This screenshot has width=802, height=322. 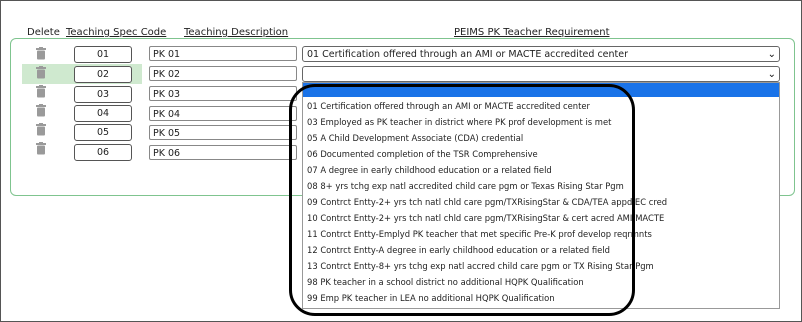 What do you see at coordinates (103, 94) in the screenshot?
I see `teaching-spec-code-field: 03` at bounding box center [103, 94].